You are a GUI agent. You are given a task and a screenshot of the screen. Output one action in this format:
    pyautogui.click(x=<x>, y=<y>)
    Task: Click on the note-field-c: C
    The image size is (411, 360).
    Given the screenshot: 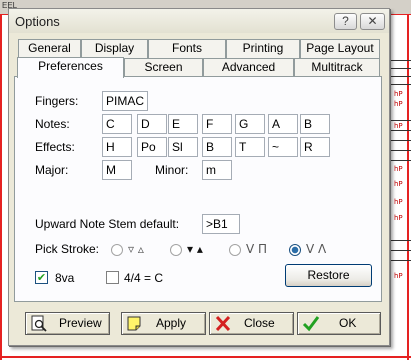 What is the action you would take?
    pyautogui.click(x=117, y=124)
    